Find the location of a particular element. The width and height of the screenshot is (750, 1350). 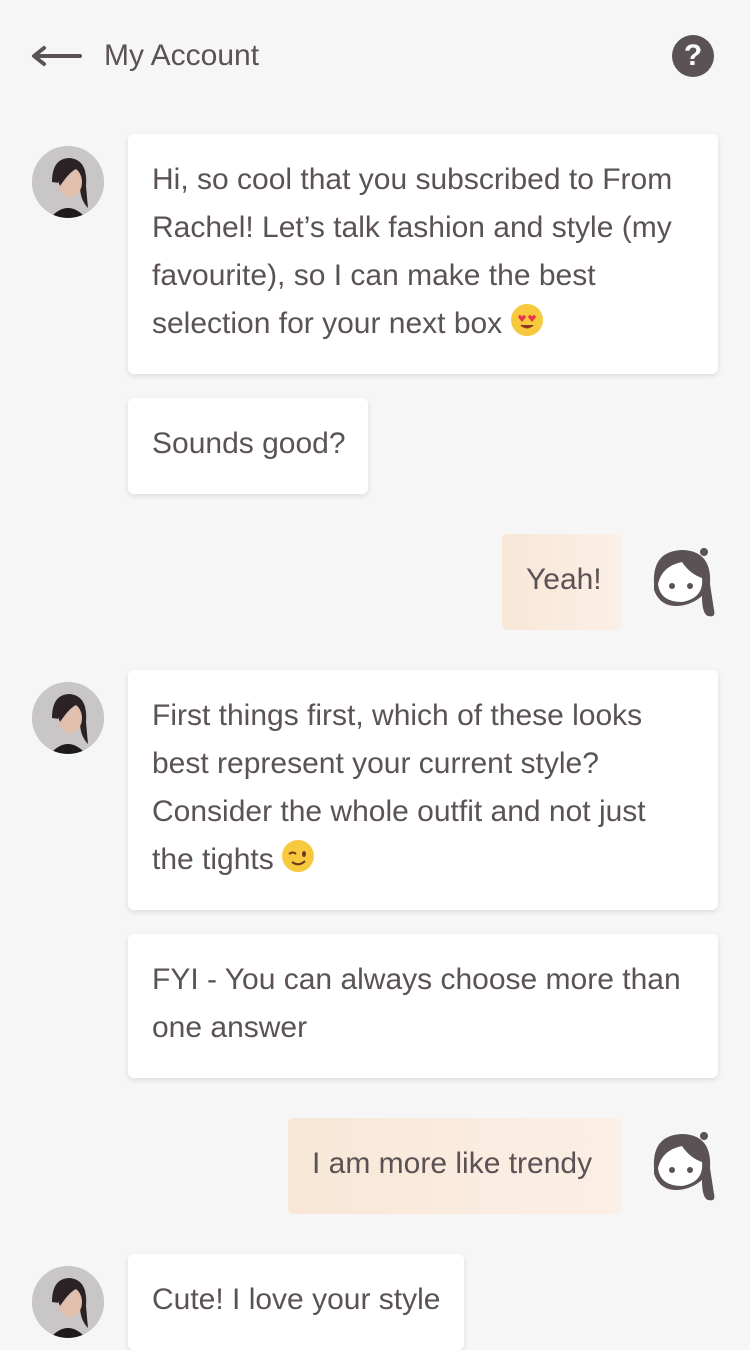

message-line: the tights is located at coordinates (423, 860).